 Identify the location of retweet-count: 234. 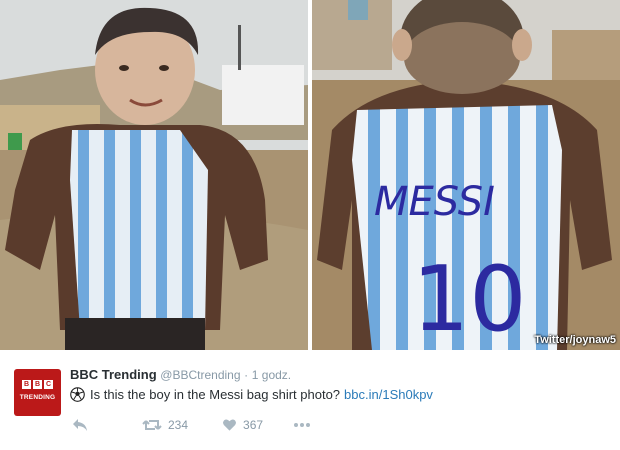
(178, 425).